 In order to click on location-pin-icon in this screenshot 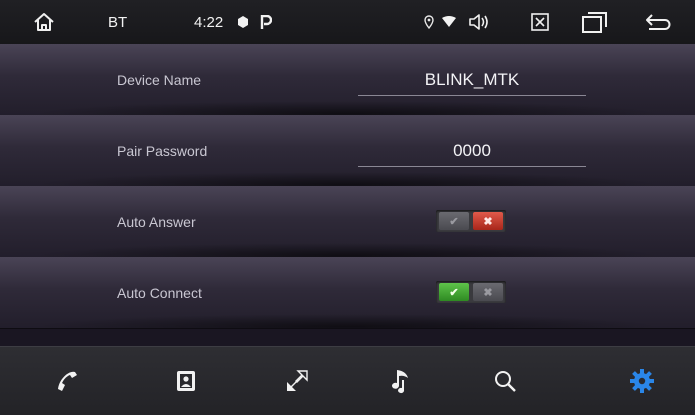, I will do `click(429, 22)`.